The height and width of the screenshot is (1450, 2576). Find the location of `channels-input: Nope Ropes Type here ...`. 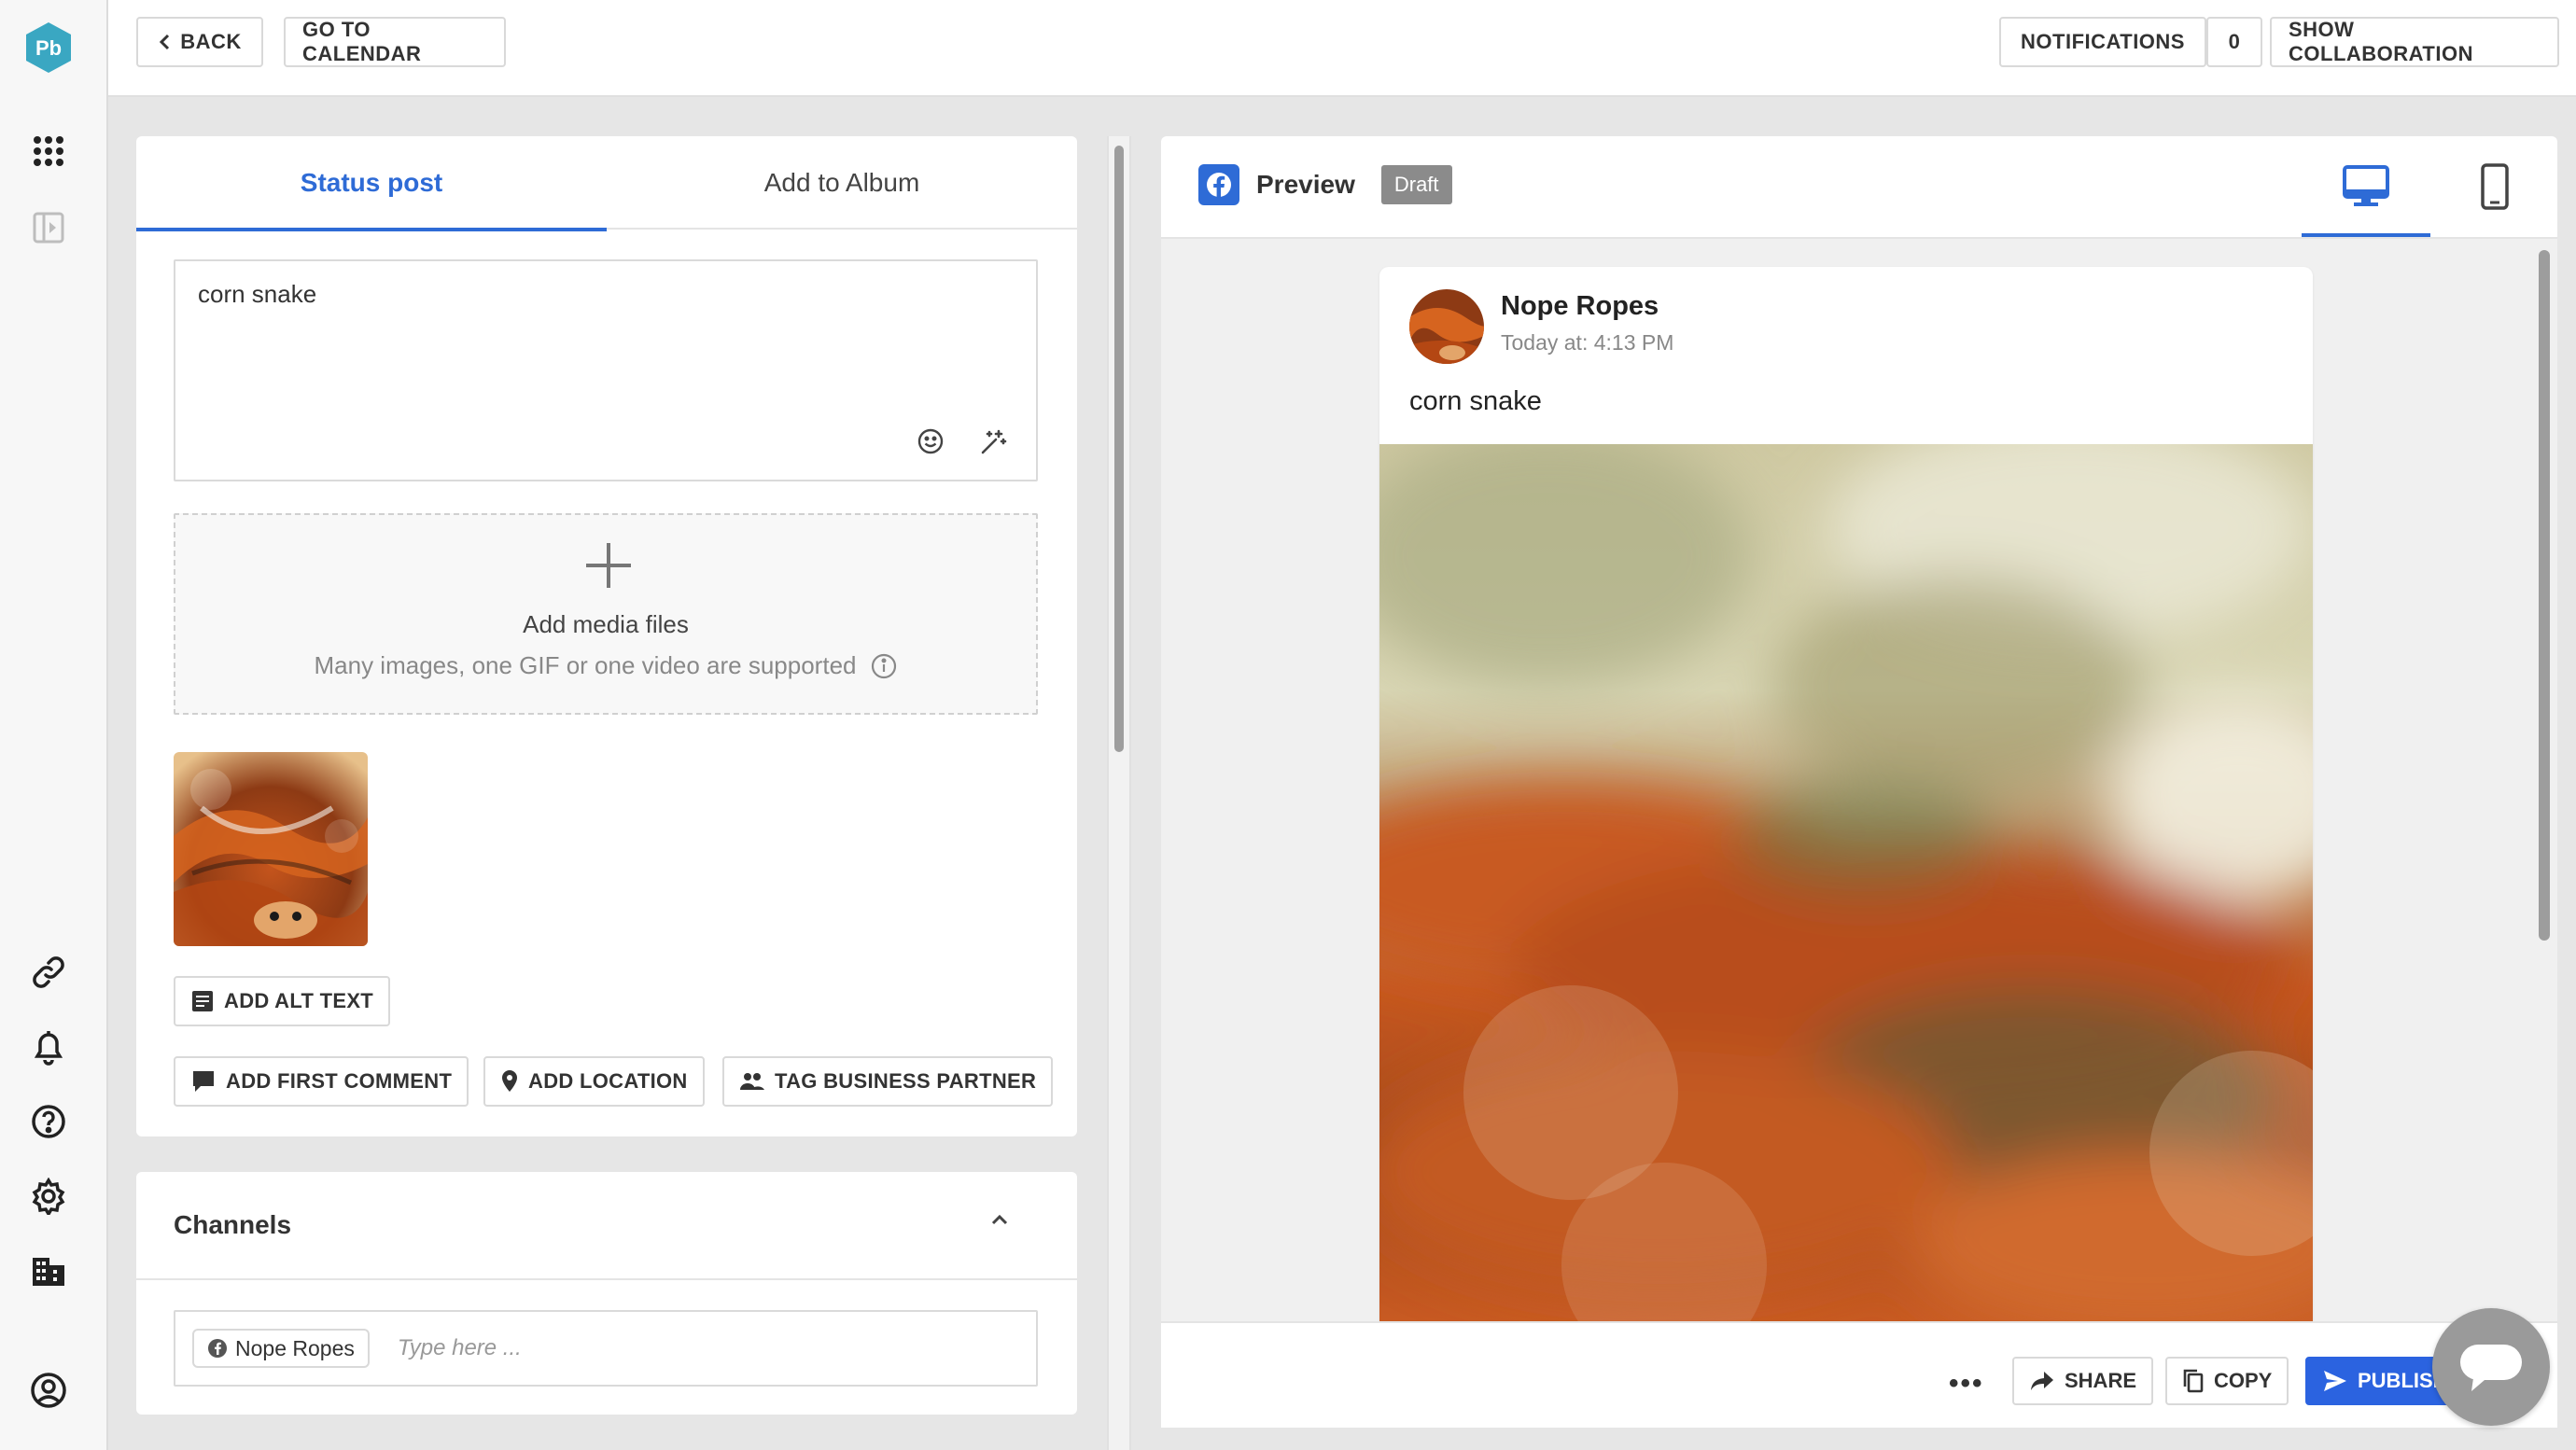

channels-input: Nope Ropes Type here ... is located at coordinates (606, 1348).